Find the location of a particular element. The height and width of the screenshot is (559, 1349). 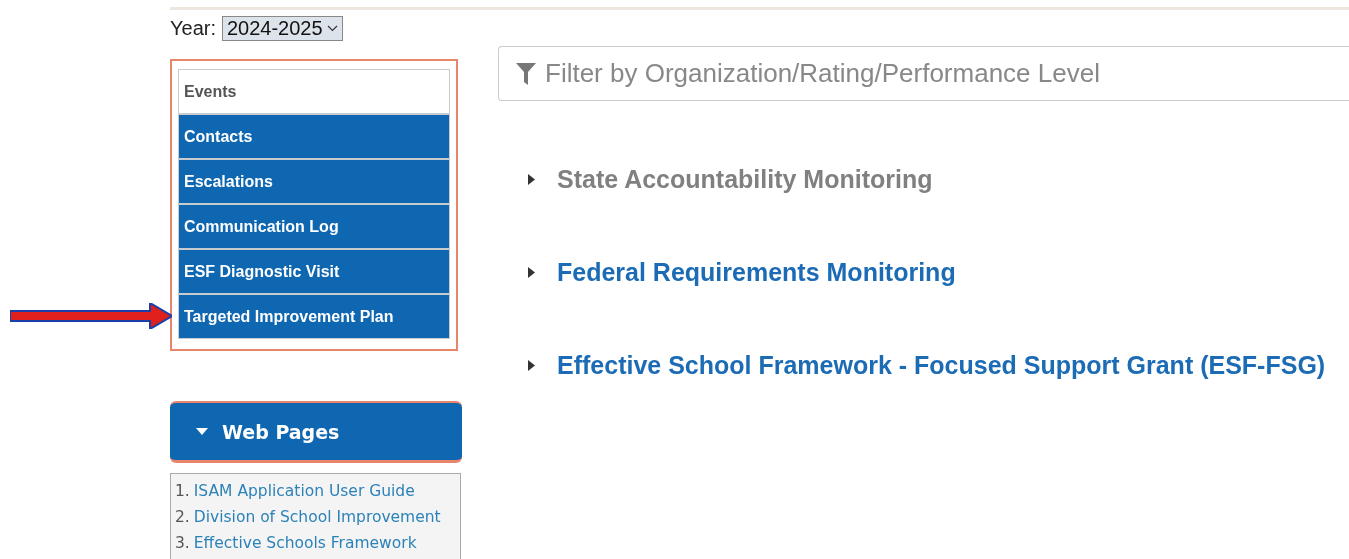

nav-item: Escalations is located at coordinates (314, 181).